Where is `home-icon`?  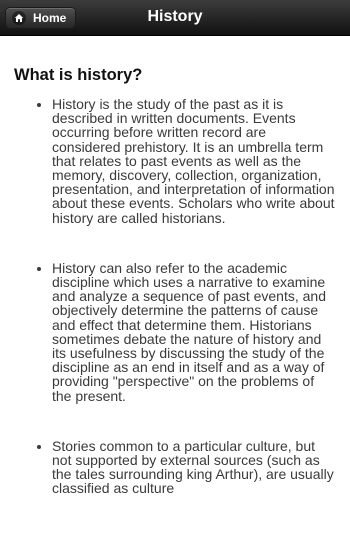
home-icon is located at coordinates (19, 18).